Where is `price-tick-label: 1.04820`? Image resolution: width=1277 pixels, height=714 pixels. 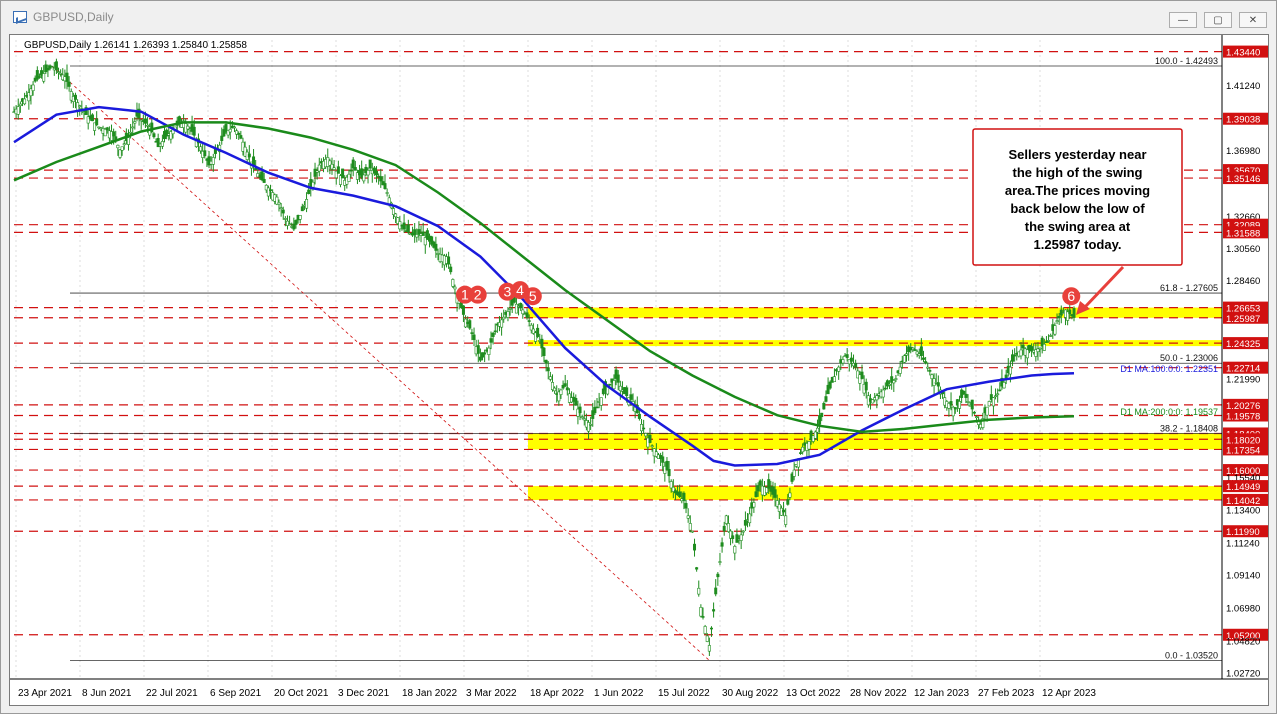 price-tick-label: 1.04820 is located at coordinates (1243, 642).